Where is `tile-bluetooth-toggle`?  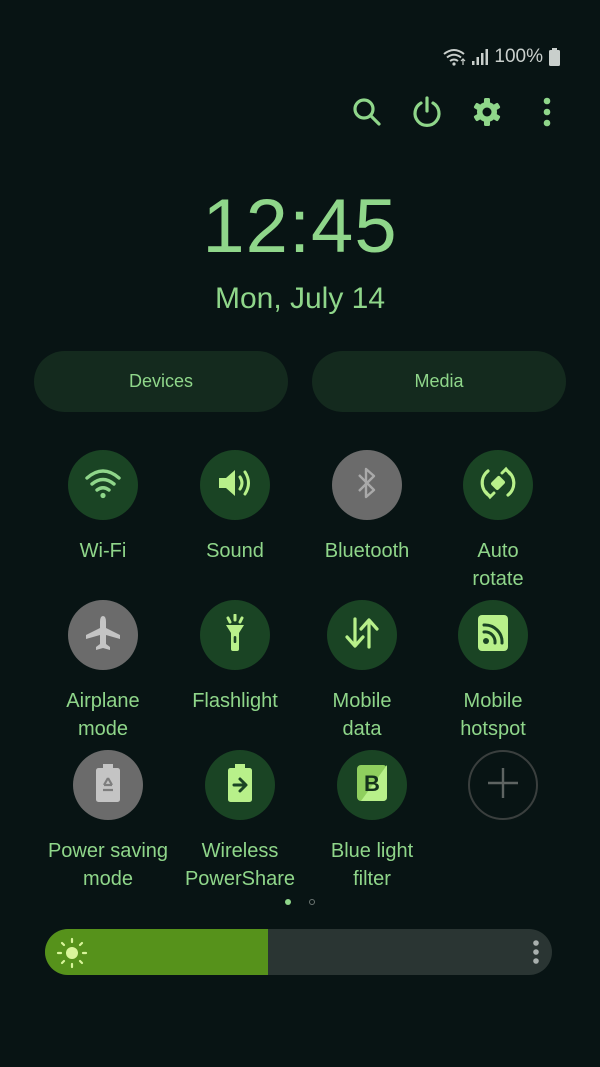 tile-bluetooth-toggle is located at coordinates (367, 485).